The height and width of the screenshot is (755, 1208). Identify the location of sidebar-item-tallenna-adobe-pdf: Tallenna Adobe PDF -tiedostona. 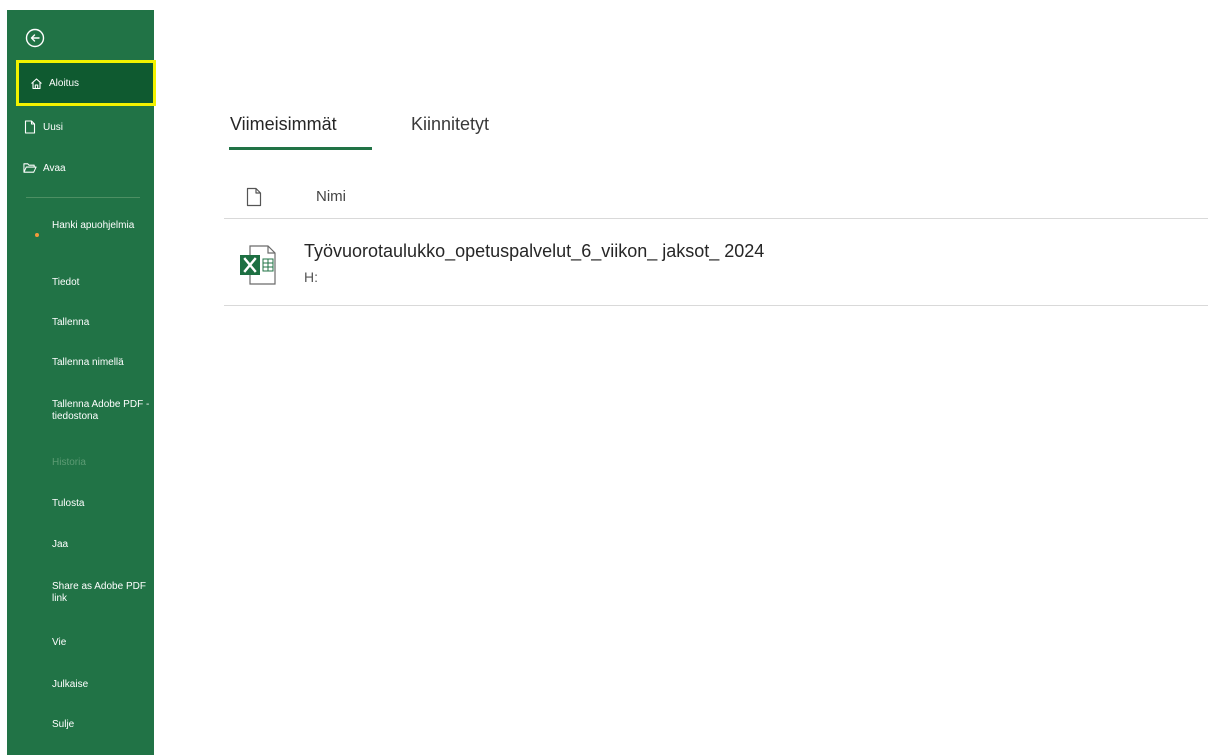
(102, 411).